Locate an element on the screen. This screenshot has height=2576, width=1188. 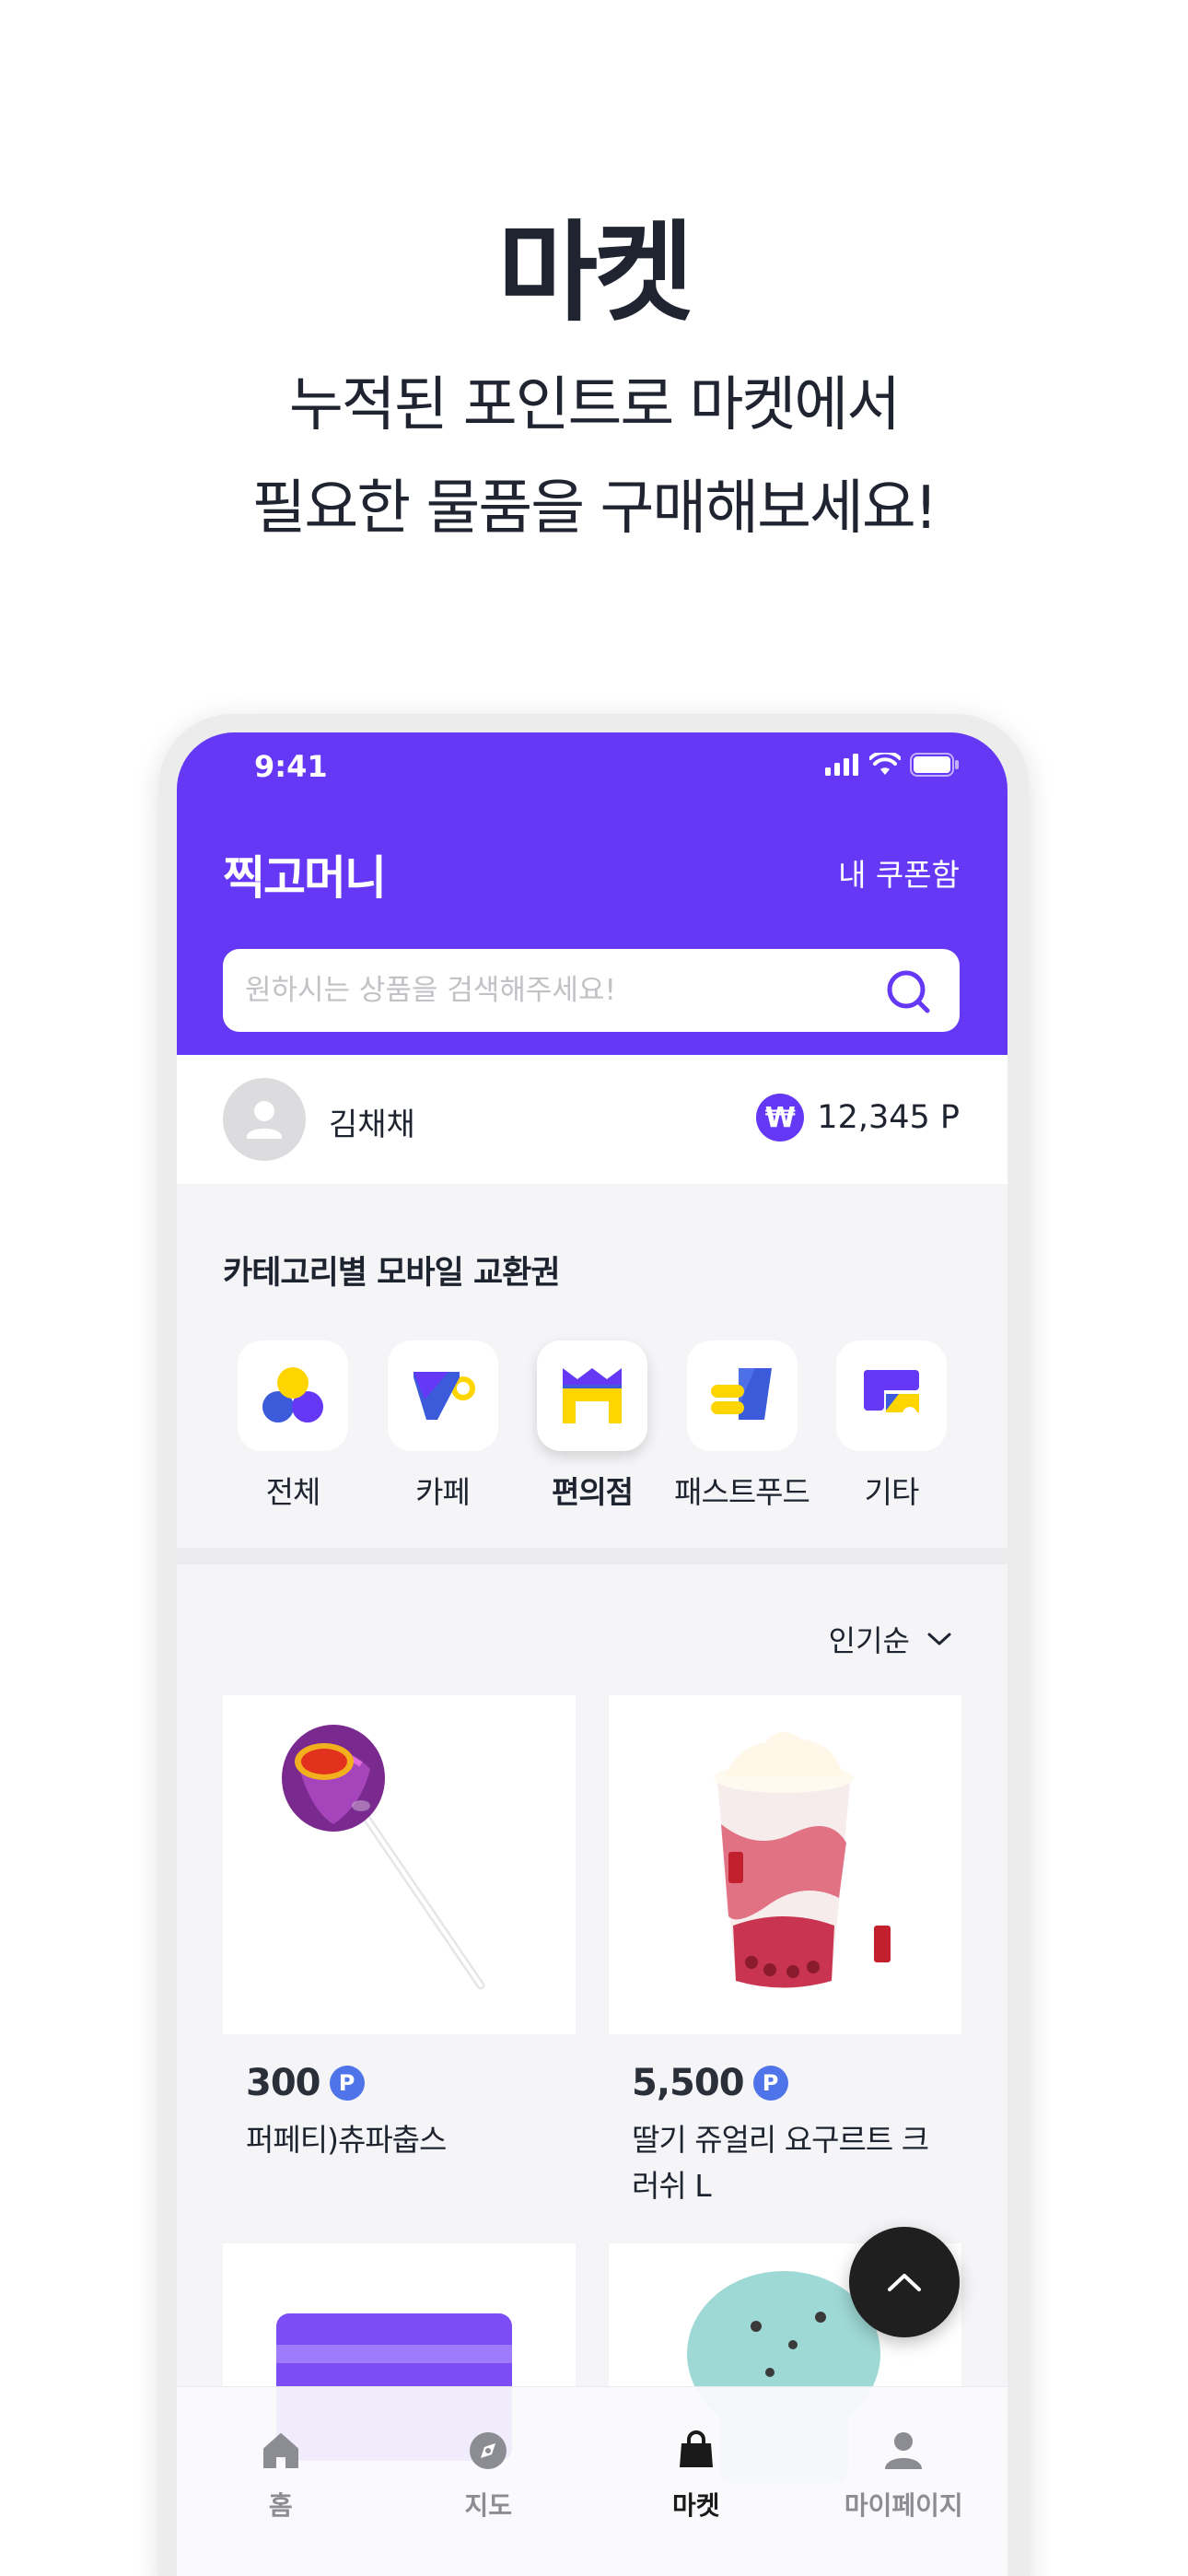
product-image-lollipop is located at coordinates (399, 1864).